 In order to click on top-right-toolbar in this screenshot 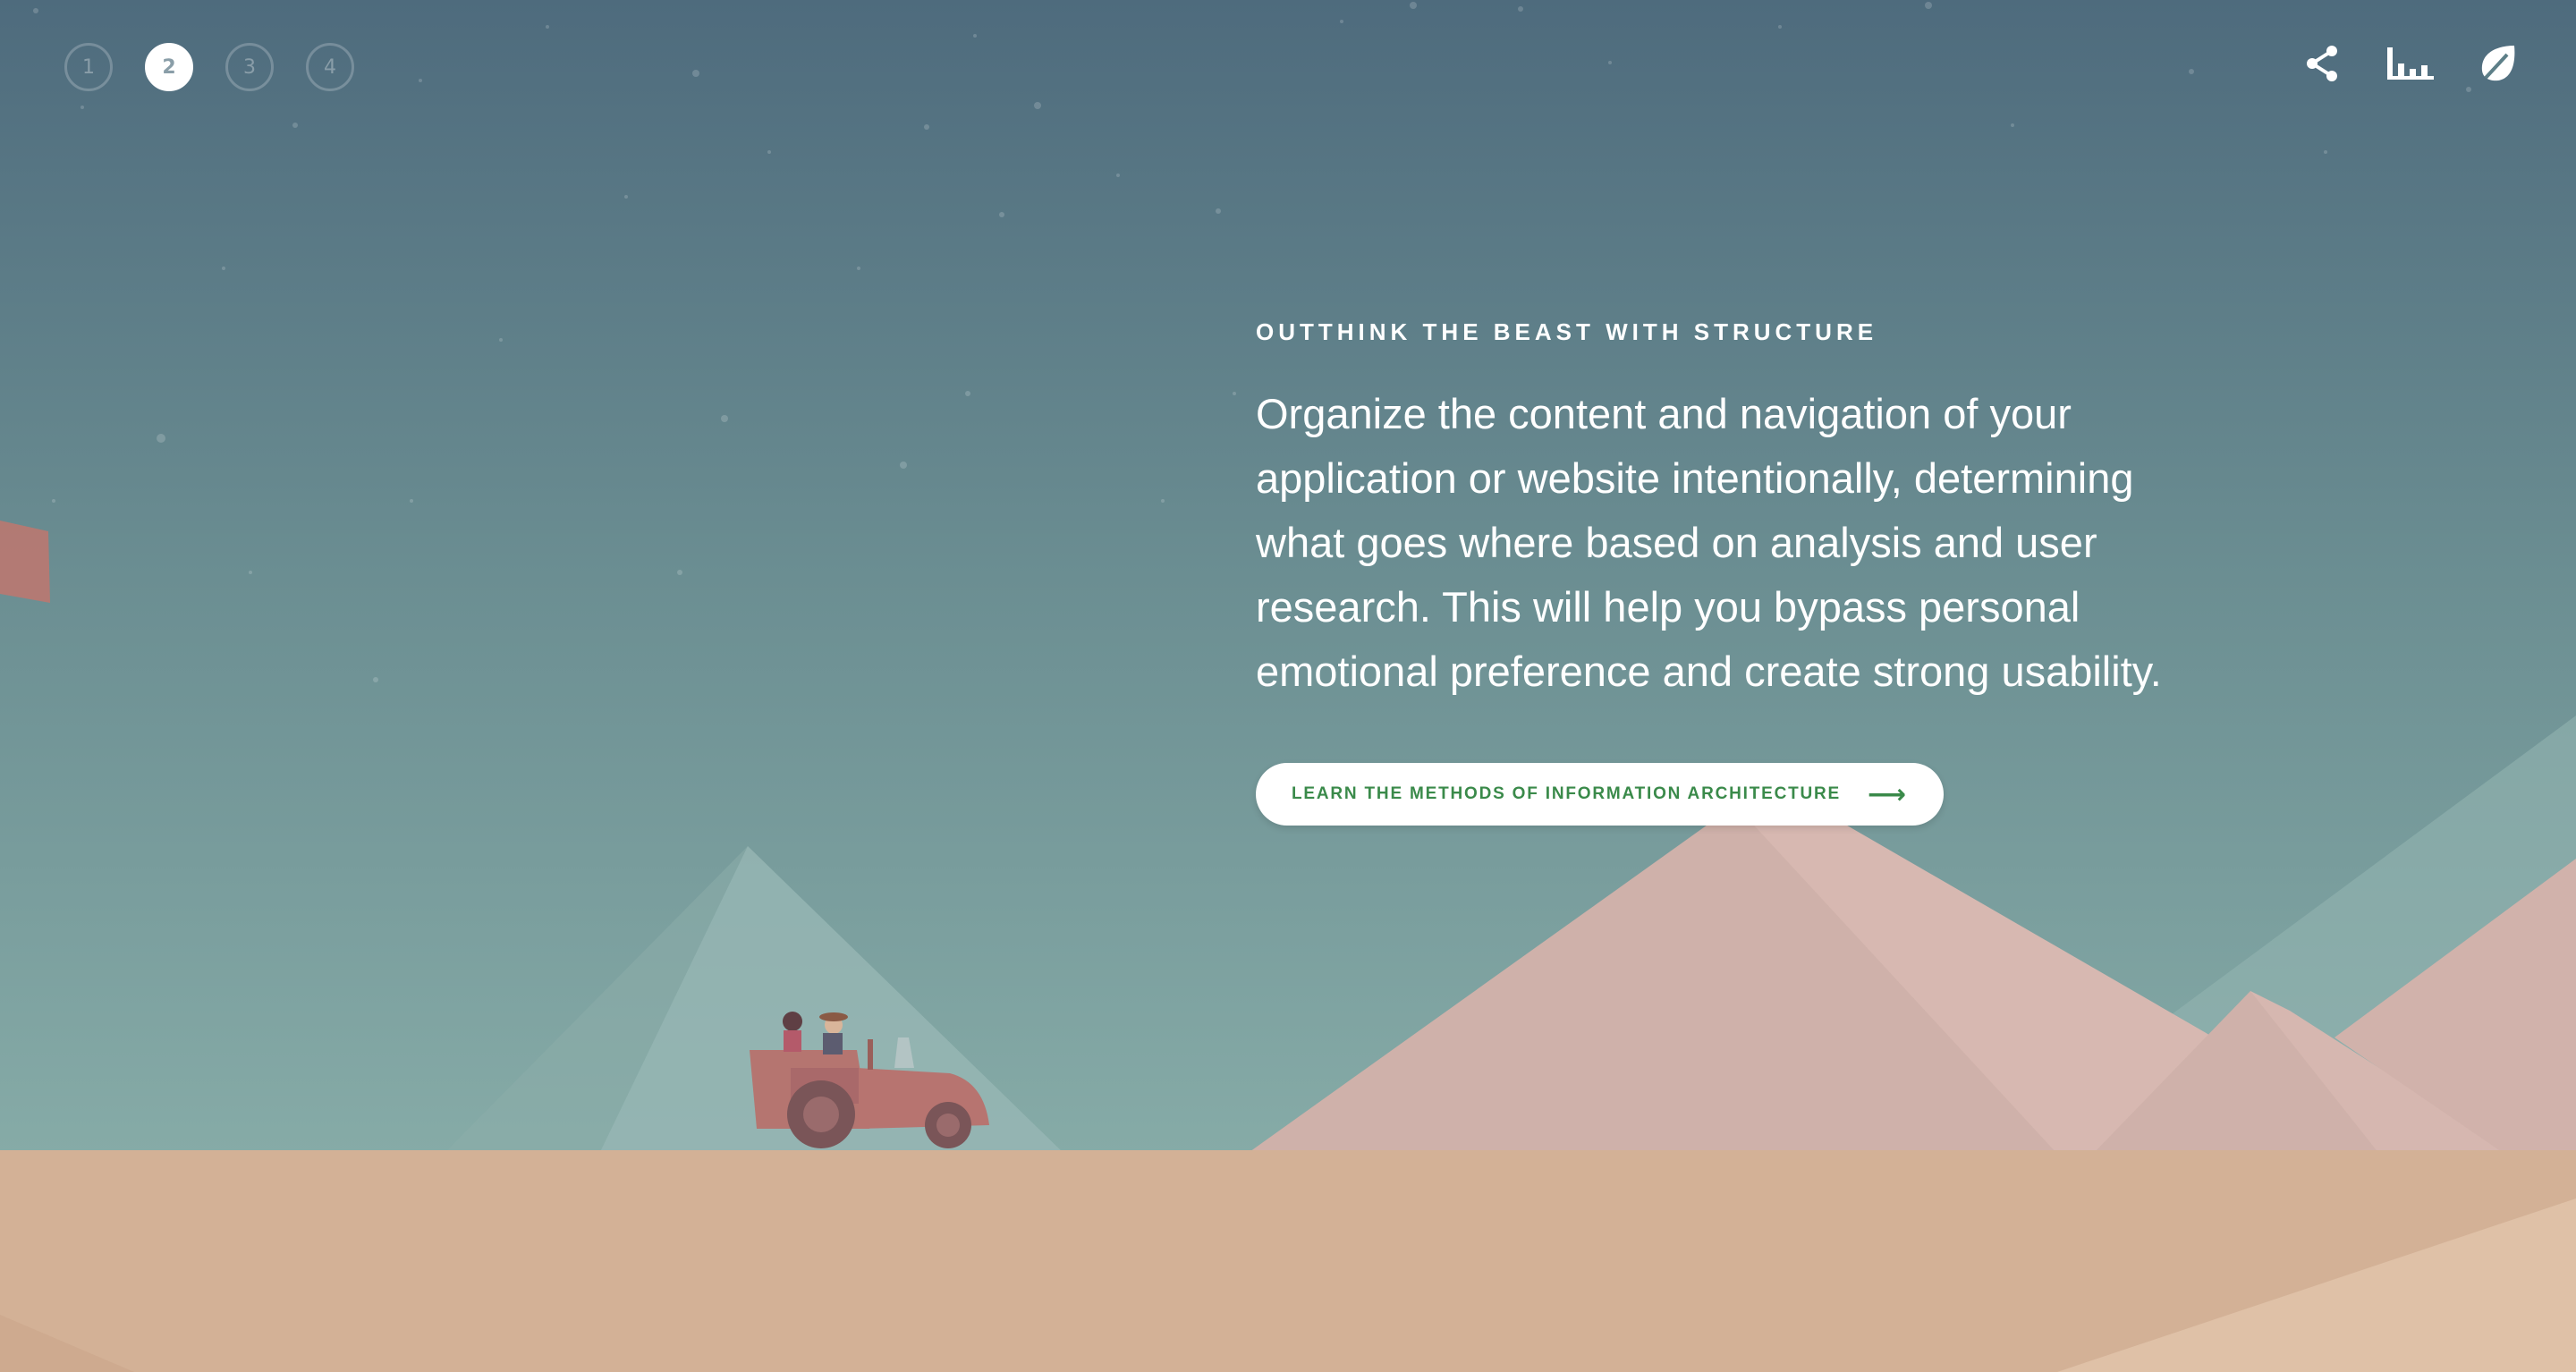, I will do `click(2410, 63)`.